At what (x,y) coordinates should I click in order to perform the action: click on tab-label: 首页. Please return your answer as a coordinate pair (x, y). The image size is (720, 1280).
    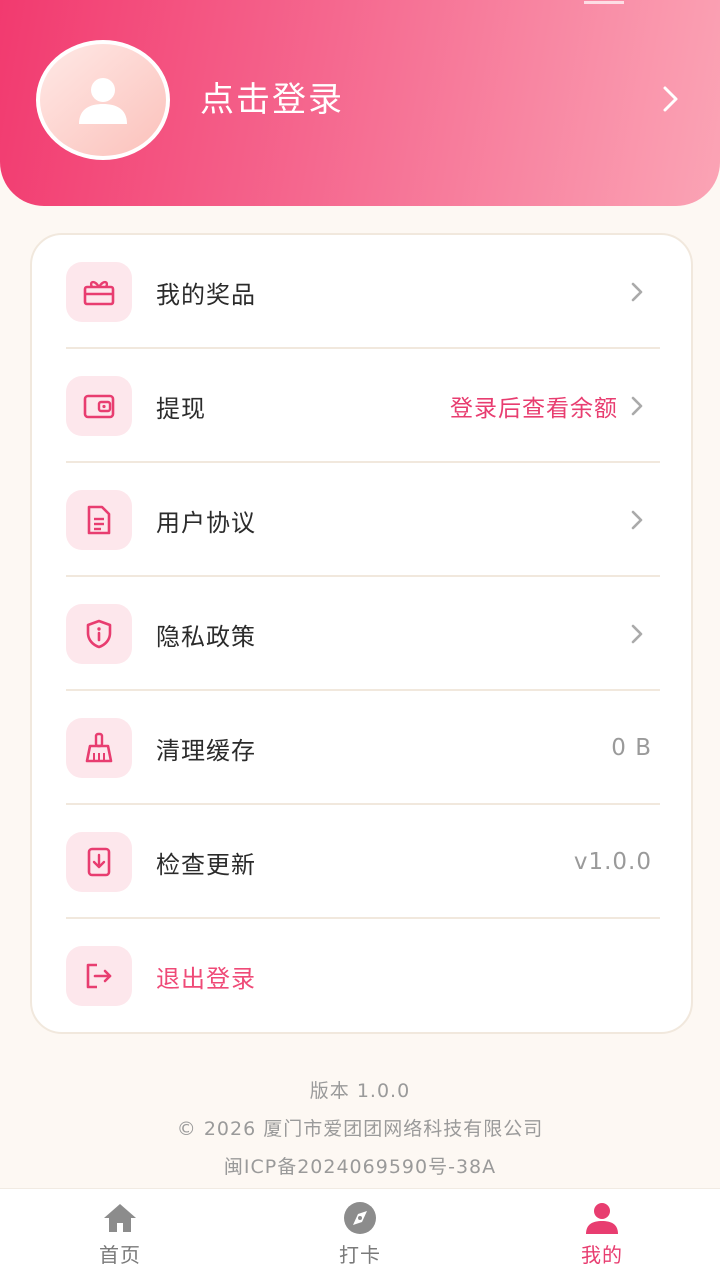
    Looking at the image, I should click on (120, 1255).